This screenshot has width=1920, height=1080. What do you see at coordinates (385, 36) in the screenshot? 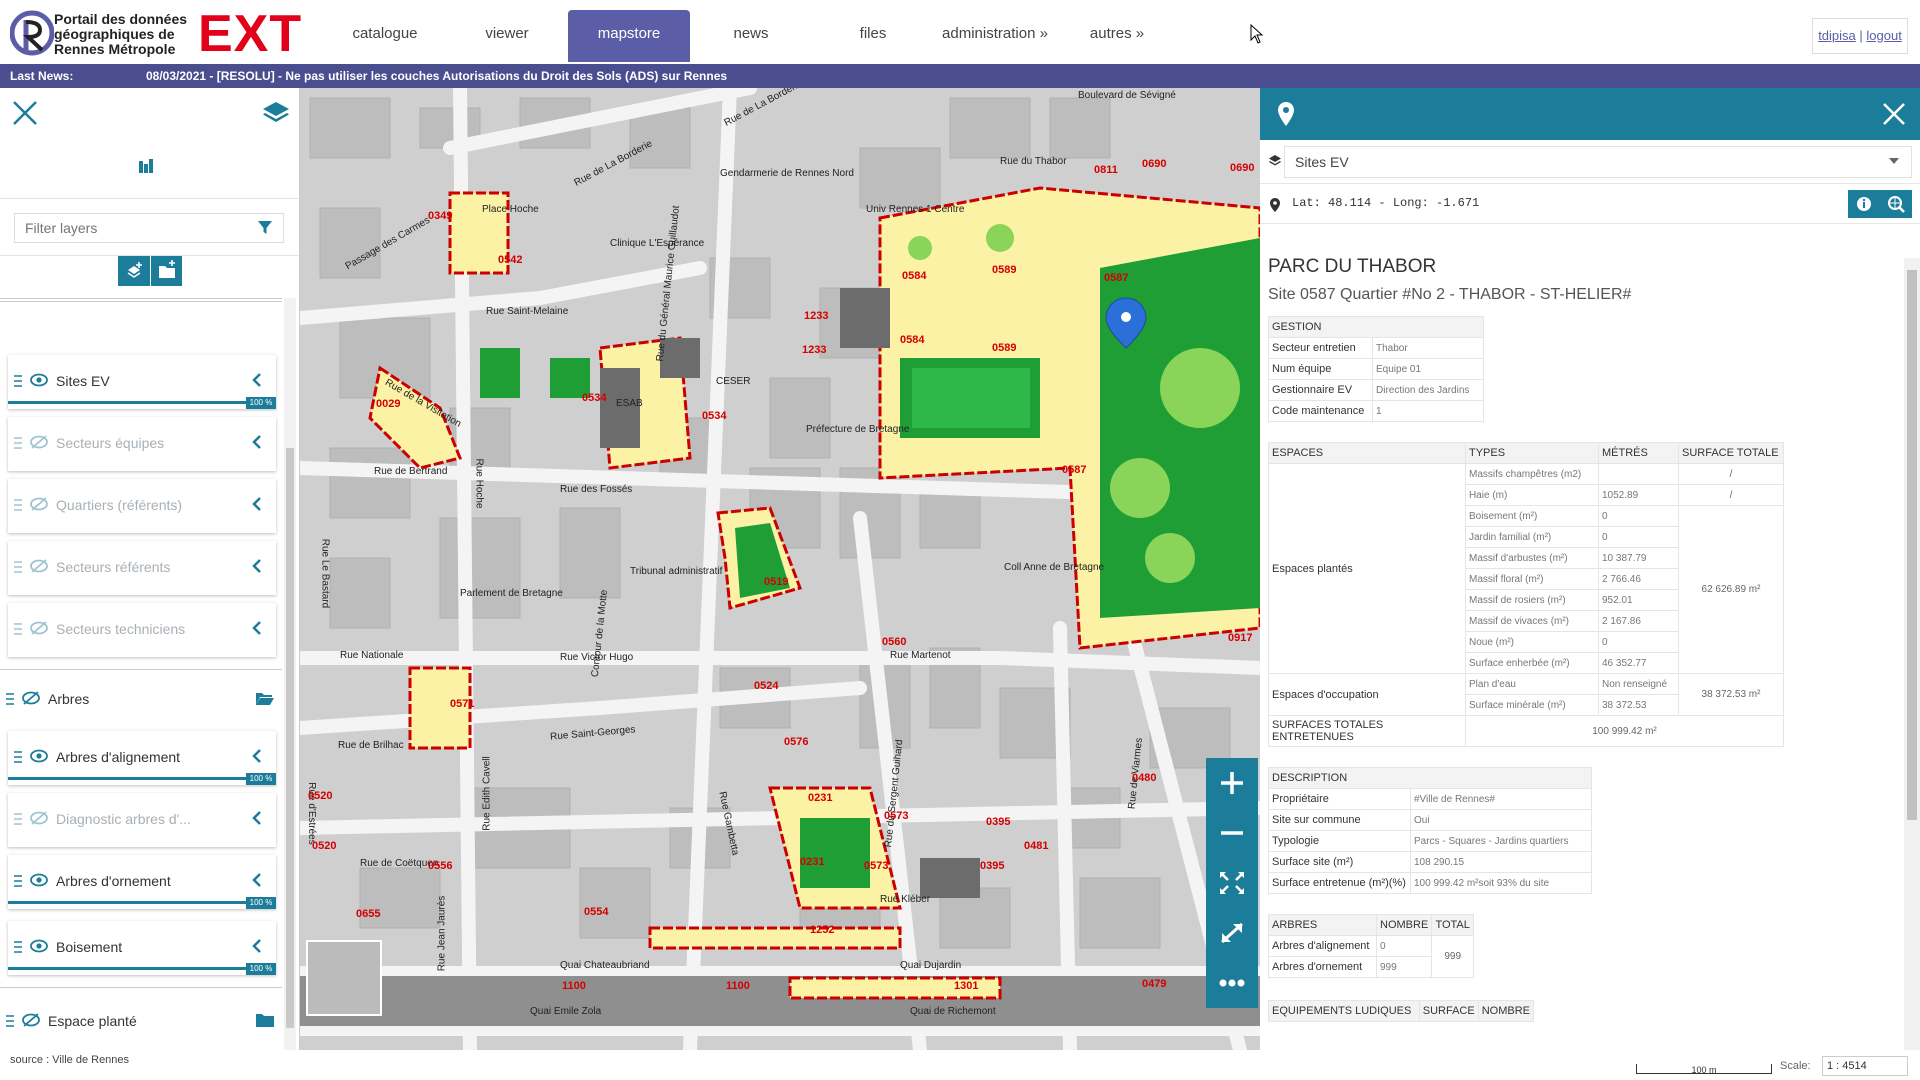
I see `nav-catalogue: catalogue` at bounding box center [385, 36].